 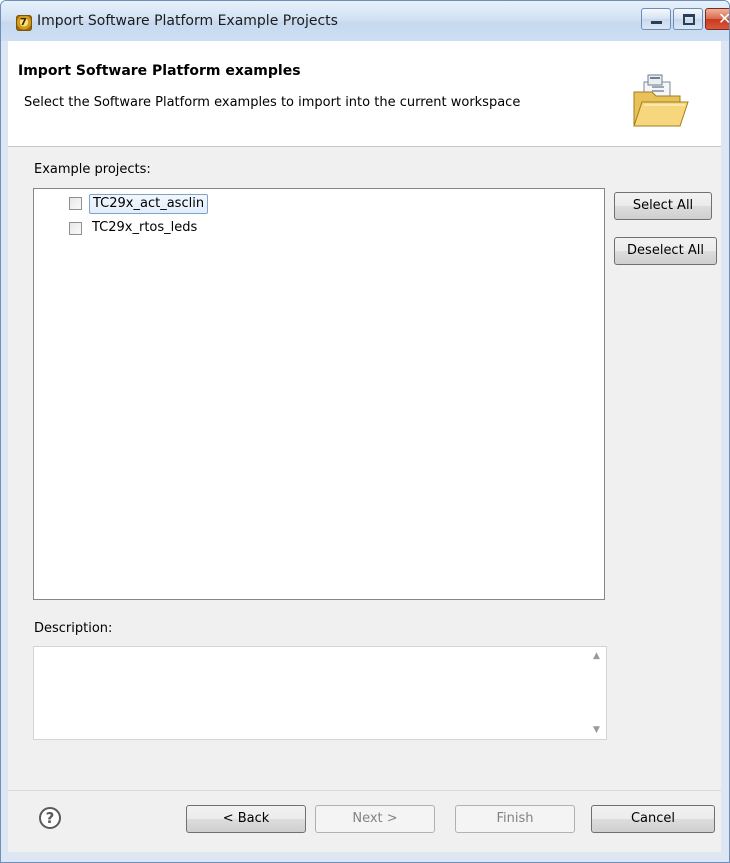 What do you see at coordinates (665, 251) in the screenshot?
I see `deselect-all-button: Deselect All` at bounding box center [665, 251].